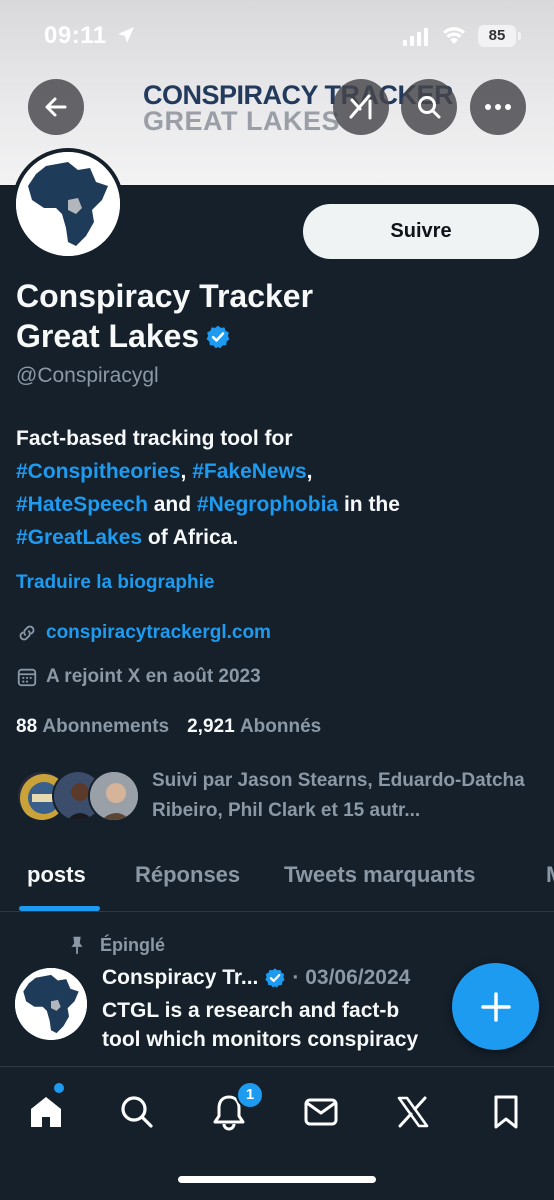 This screenshot has height=1200, width=554. What do you see at coordinates (158, 633) in the screenshot?
I see `website-link: conspiracytrackergl.com` at bounding box center [158, 633].